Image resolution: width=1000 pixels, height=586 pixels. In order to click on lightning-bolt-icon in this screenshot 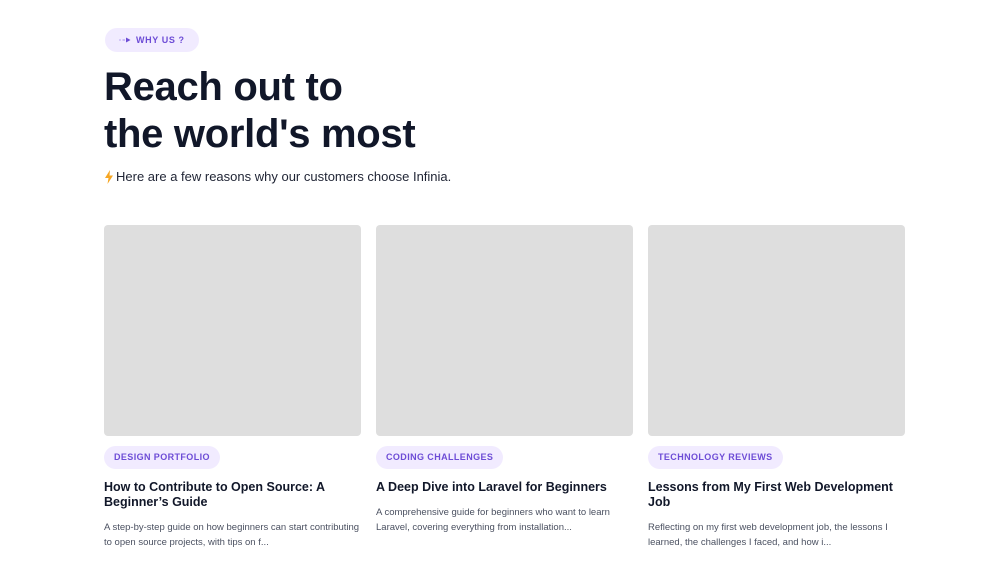, I will do `click(109, 176)`.